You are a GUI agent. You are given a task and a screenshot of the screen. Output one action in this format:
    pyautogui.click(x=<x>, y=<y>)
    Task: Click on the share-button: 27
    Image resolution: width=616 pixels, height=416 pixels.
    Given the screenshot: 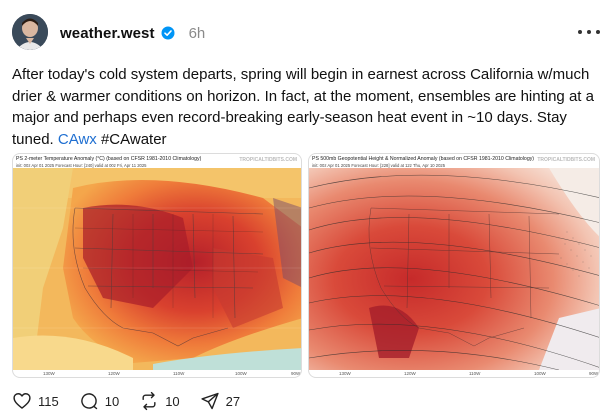 What is the action you would take?
    pyautogui.click(x=220, y=401)
    